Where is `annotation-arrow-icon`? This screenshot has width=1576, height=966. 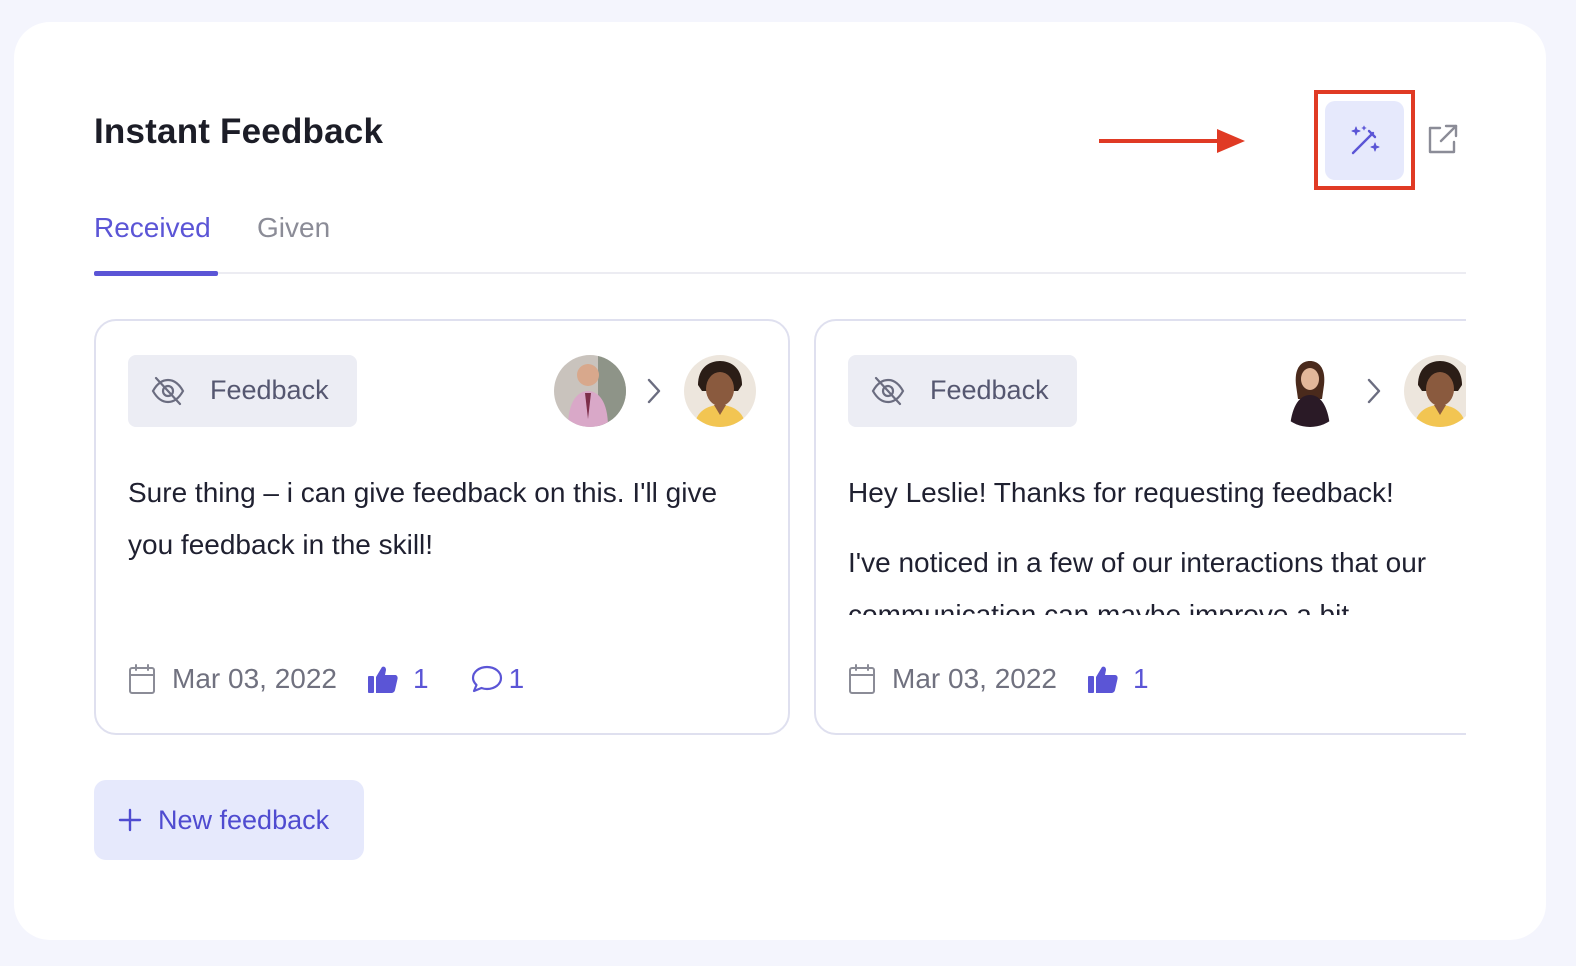 annotation-arrow-icon is located at coordinates (1172, 141).